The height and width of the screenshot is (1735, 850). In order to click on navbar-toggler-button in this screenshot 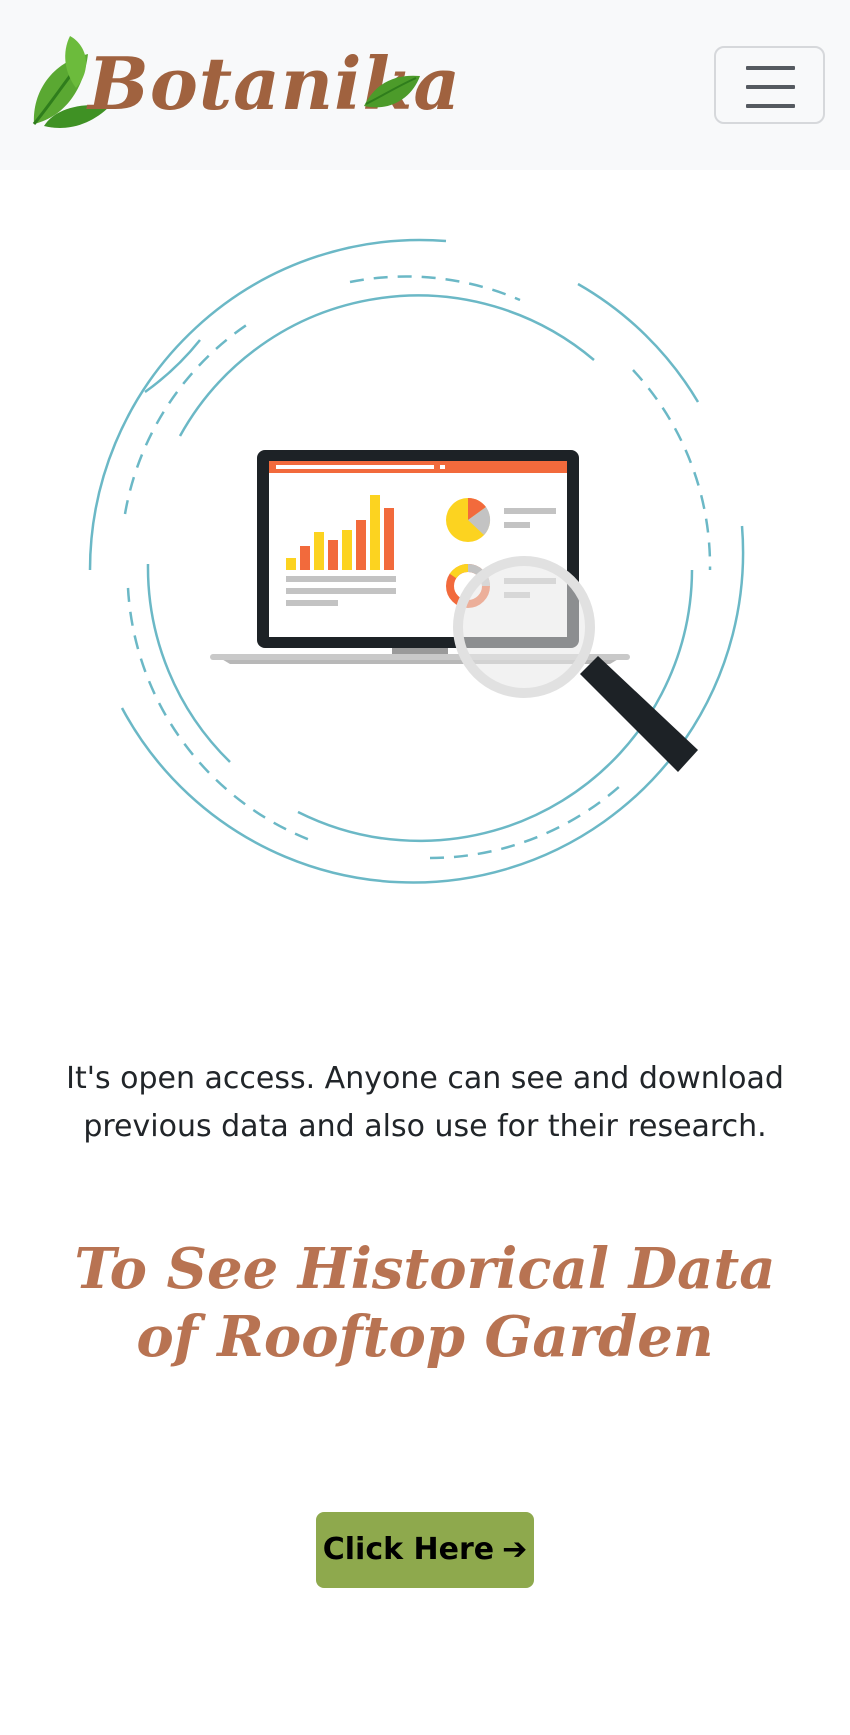, I will do `click(769, 85)`.